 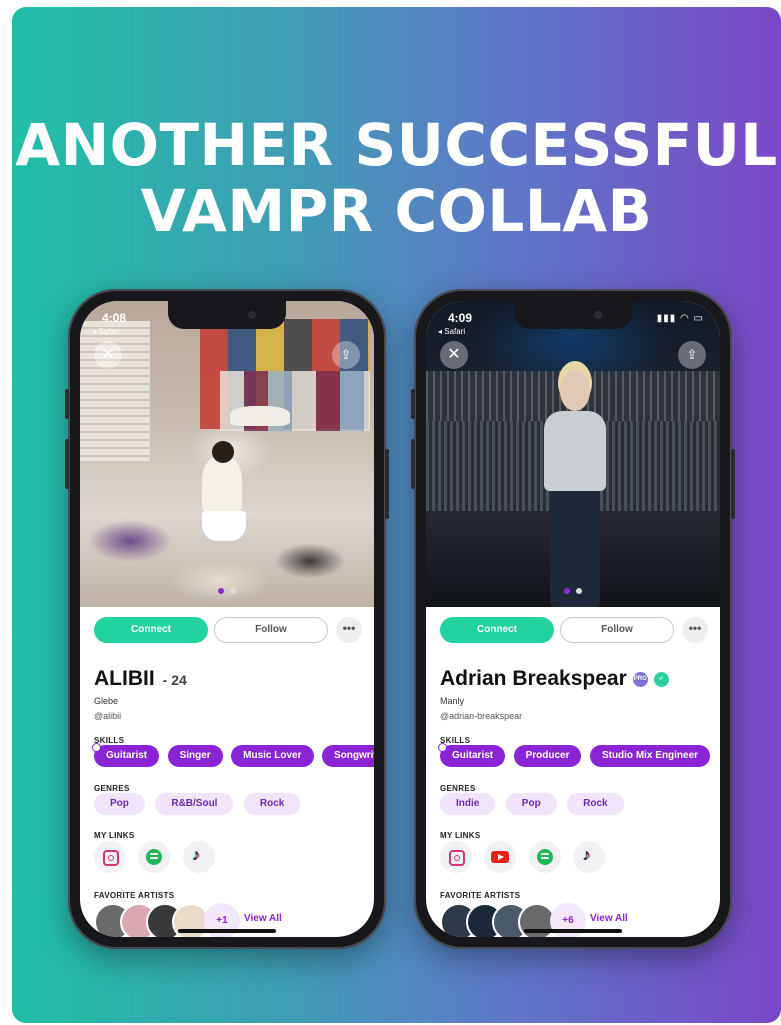 What do you see at coordinates (114, 835) in the screenshot?
I see `links-label: MY LINKS` at bounding box center [114, 835].